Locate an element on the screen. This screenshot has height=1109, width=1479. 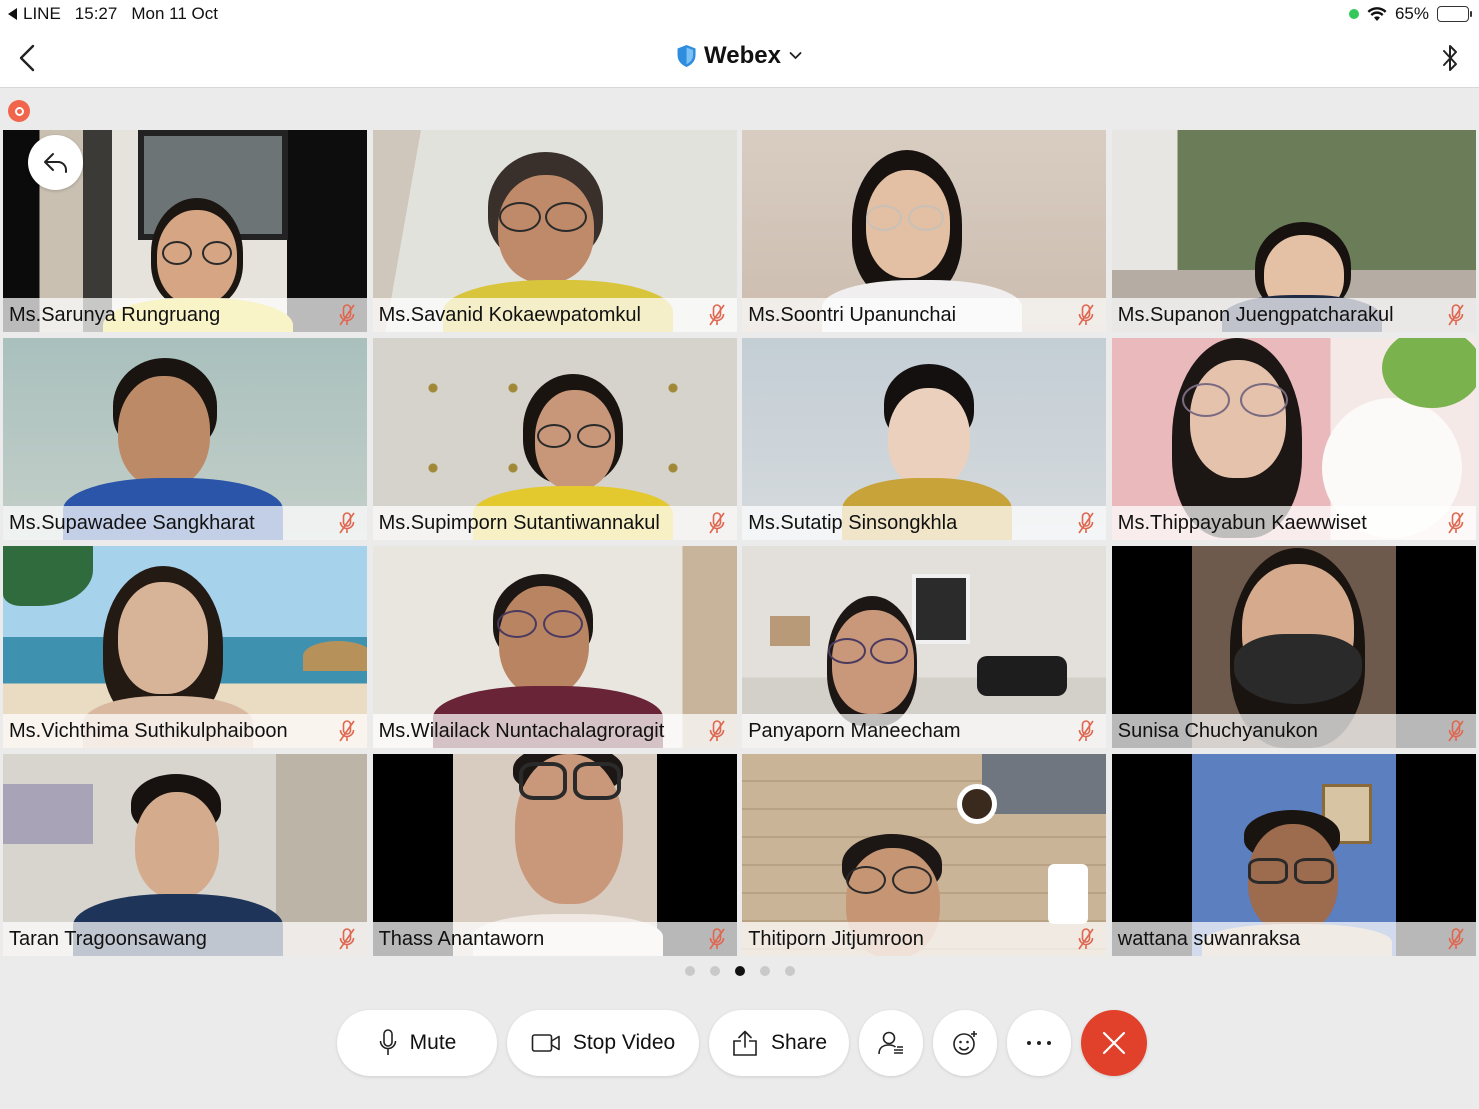
phone-background is located at coordinates (1068, 894).